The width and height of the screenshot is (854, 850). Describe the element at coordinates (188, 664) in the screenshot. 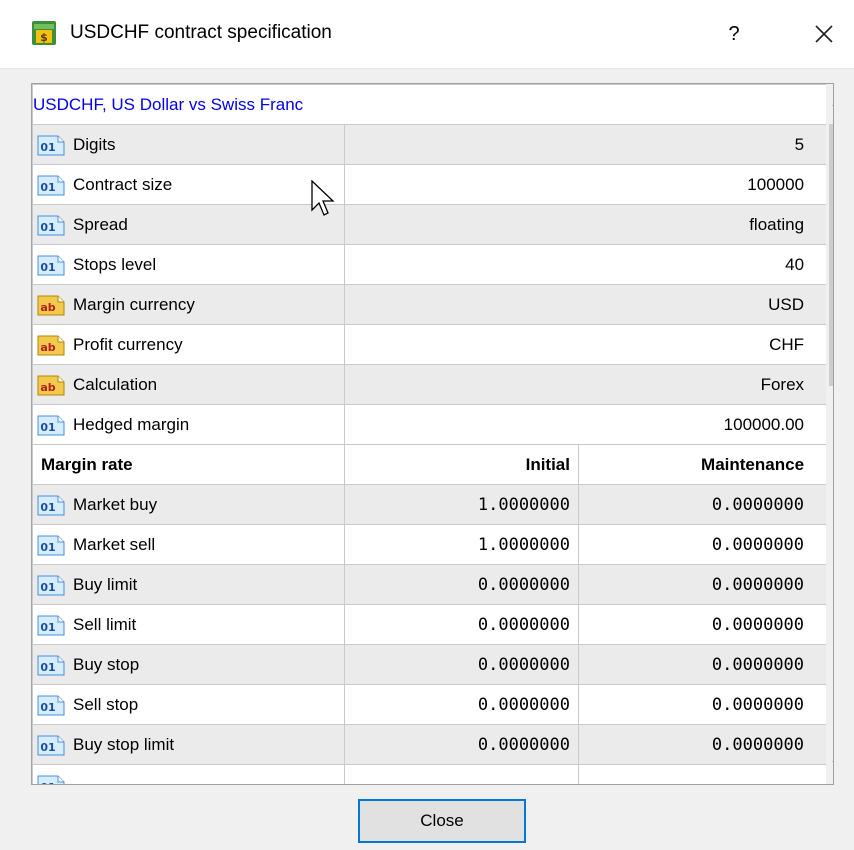

I see `margin-order-type: 01 Buy stop` at that location.